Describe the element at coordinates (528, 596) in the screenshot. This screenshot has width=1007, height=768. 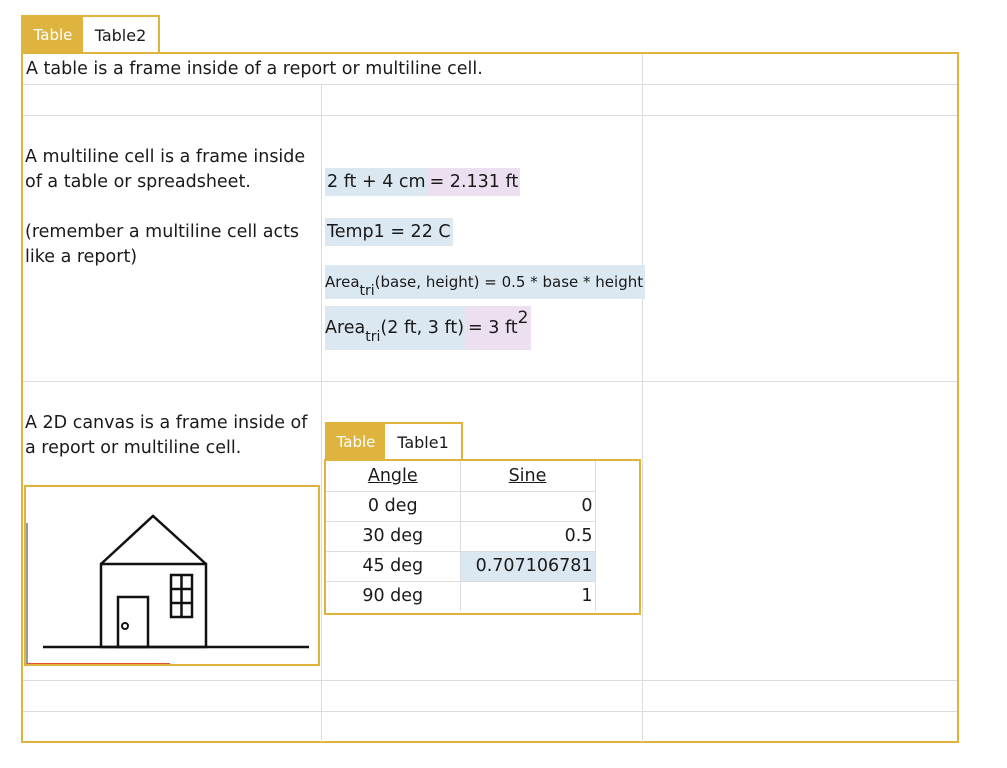
I see `sine-cell: 1` at that location.